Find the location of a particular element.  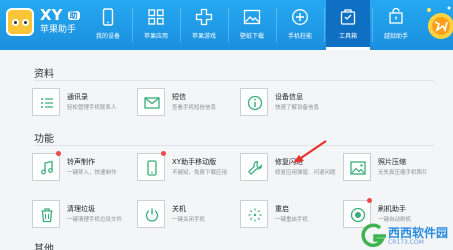

card-description: 快速了解设备信息 is located at coordinates (297, 108).